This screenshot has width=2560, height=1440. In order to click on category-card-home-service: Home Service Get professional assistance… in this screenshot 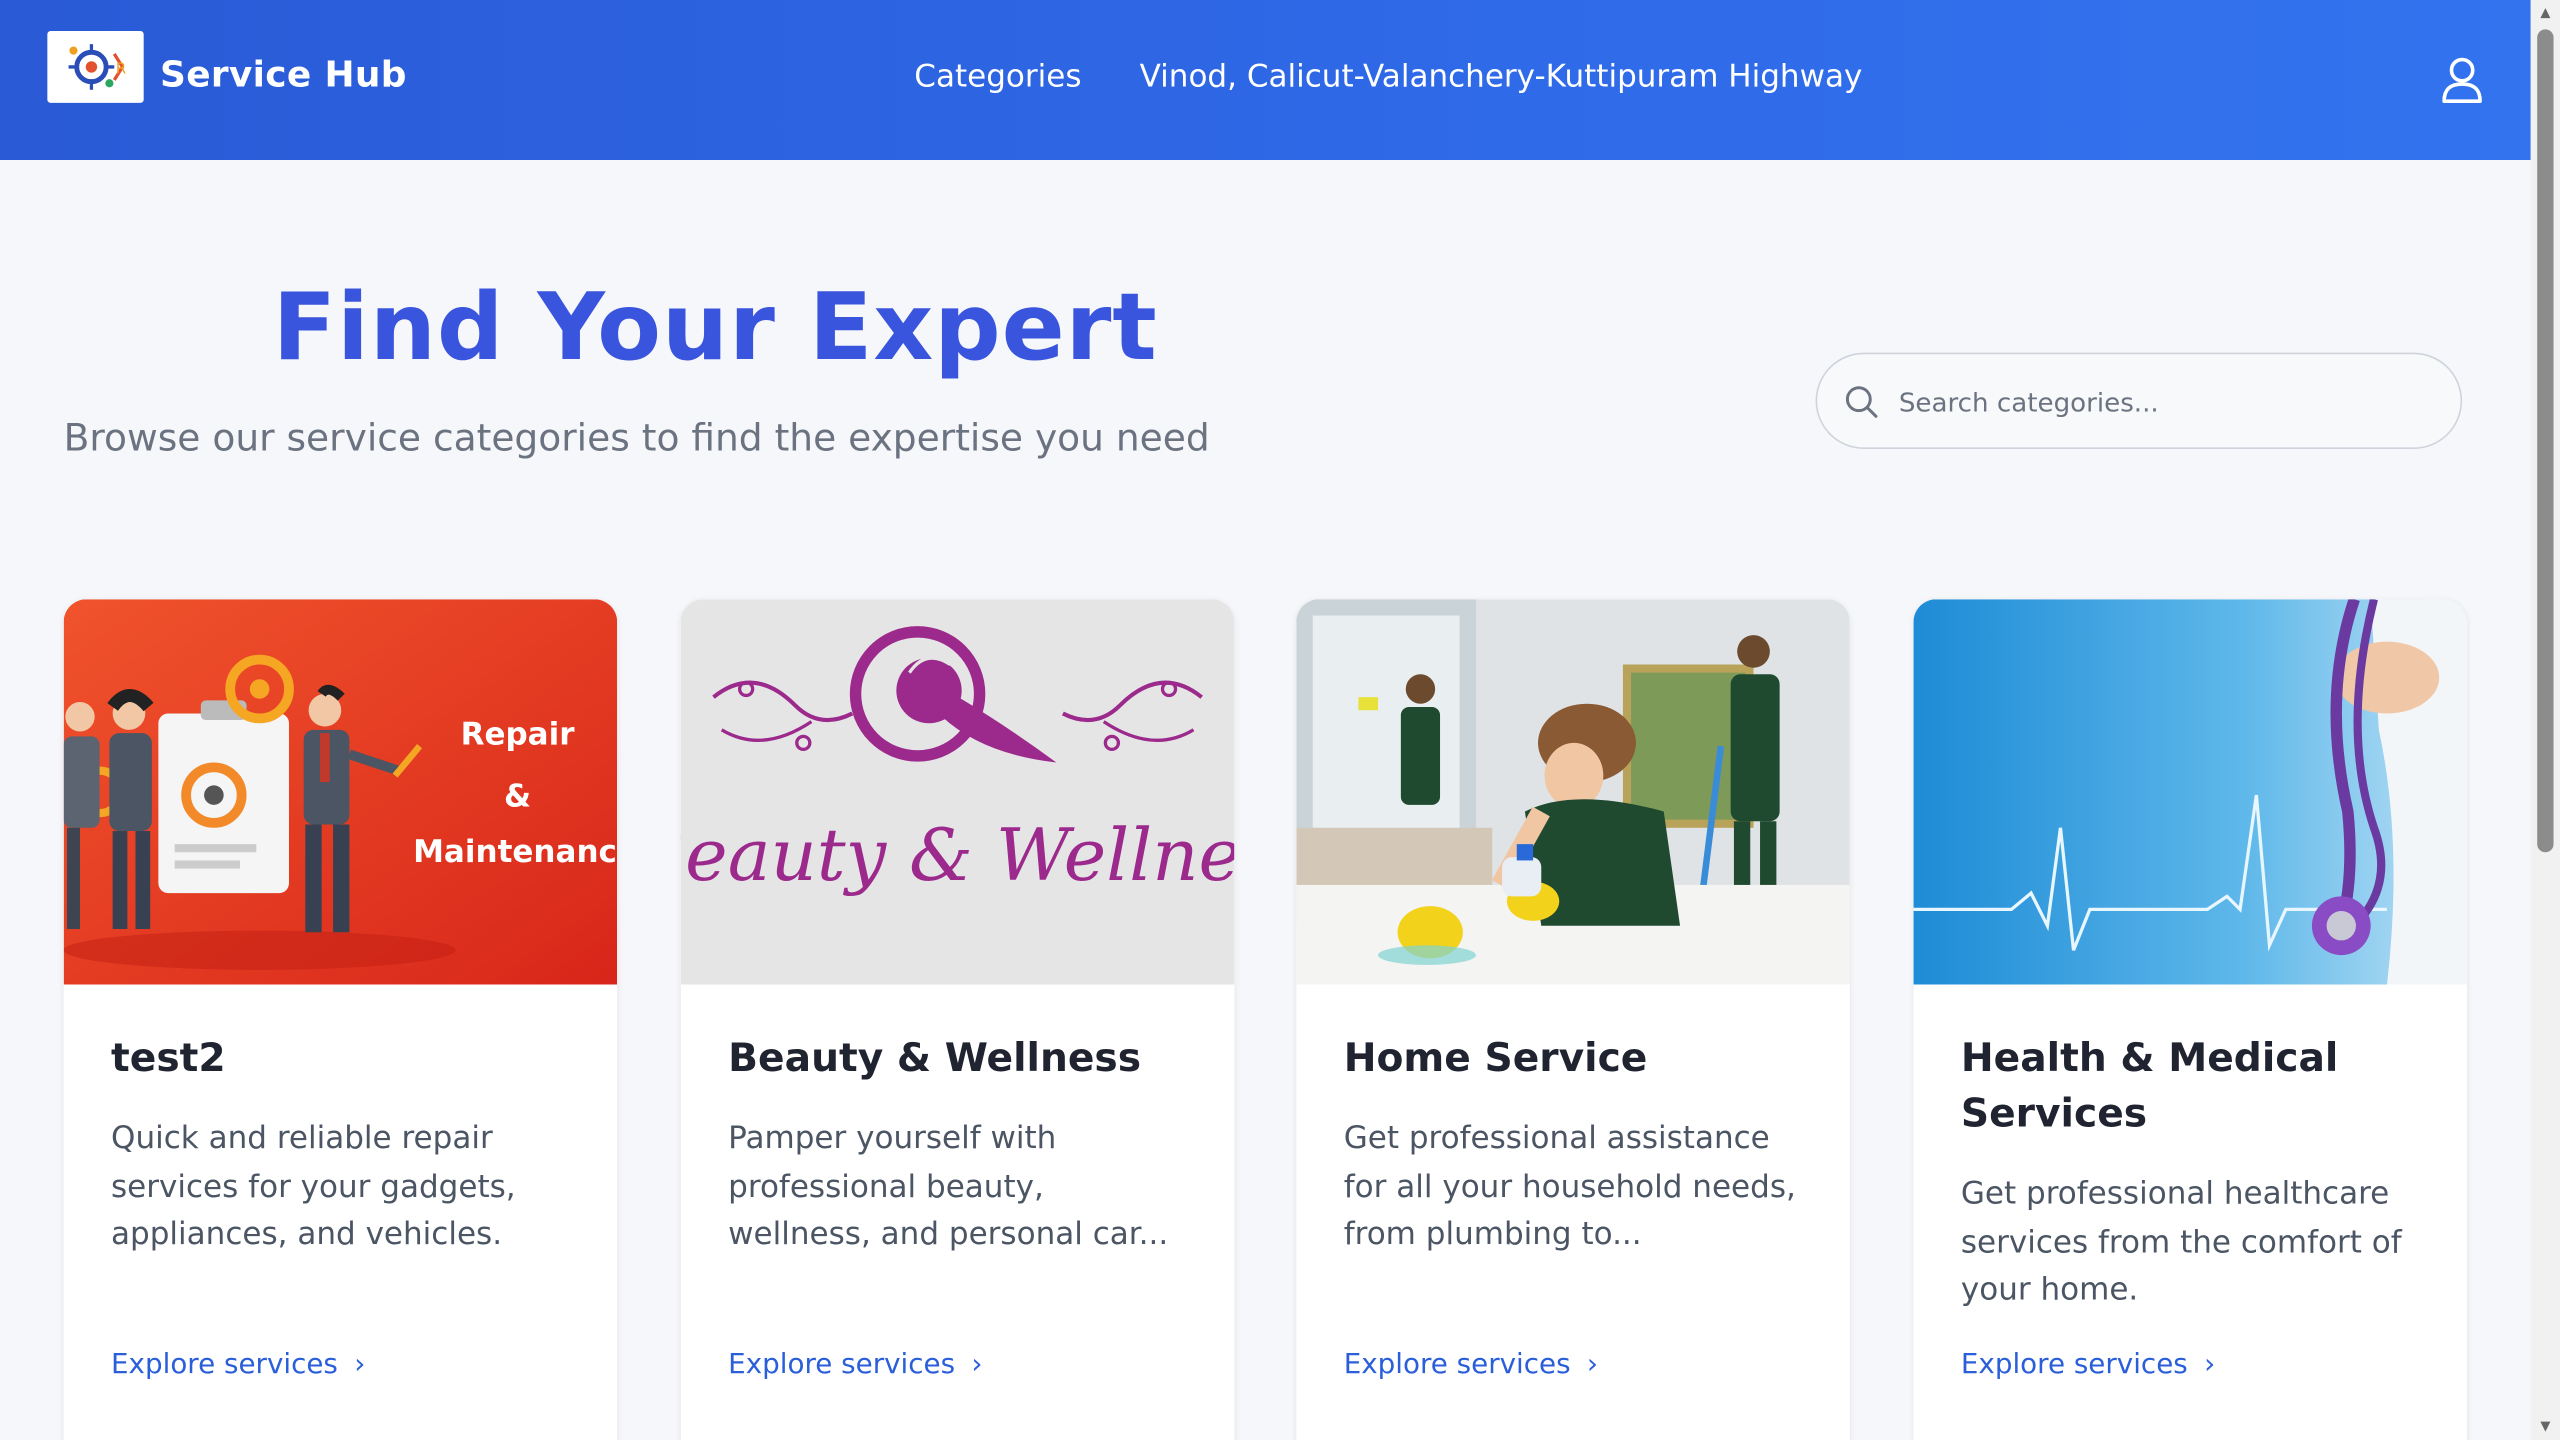, I will do `click(1573, 1019)`.